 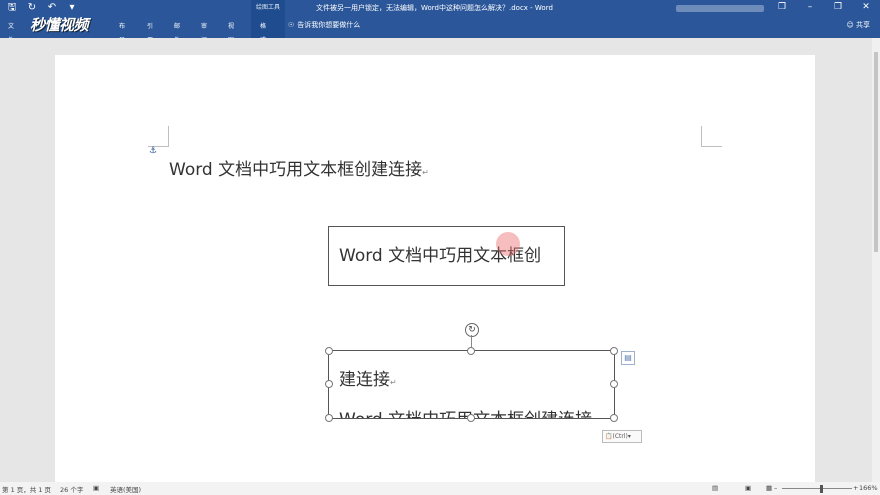 I want to click on ribbon-display-options-icon: ❐, so click(x=782, y=7).